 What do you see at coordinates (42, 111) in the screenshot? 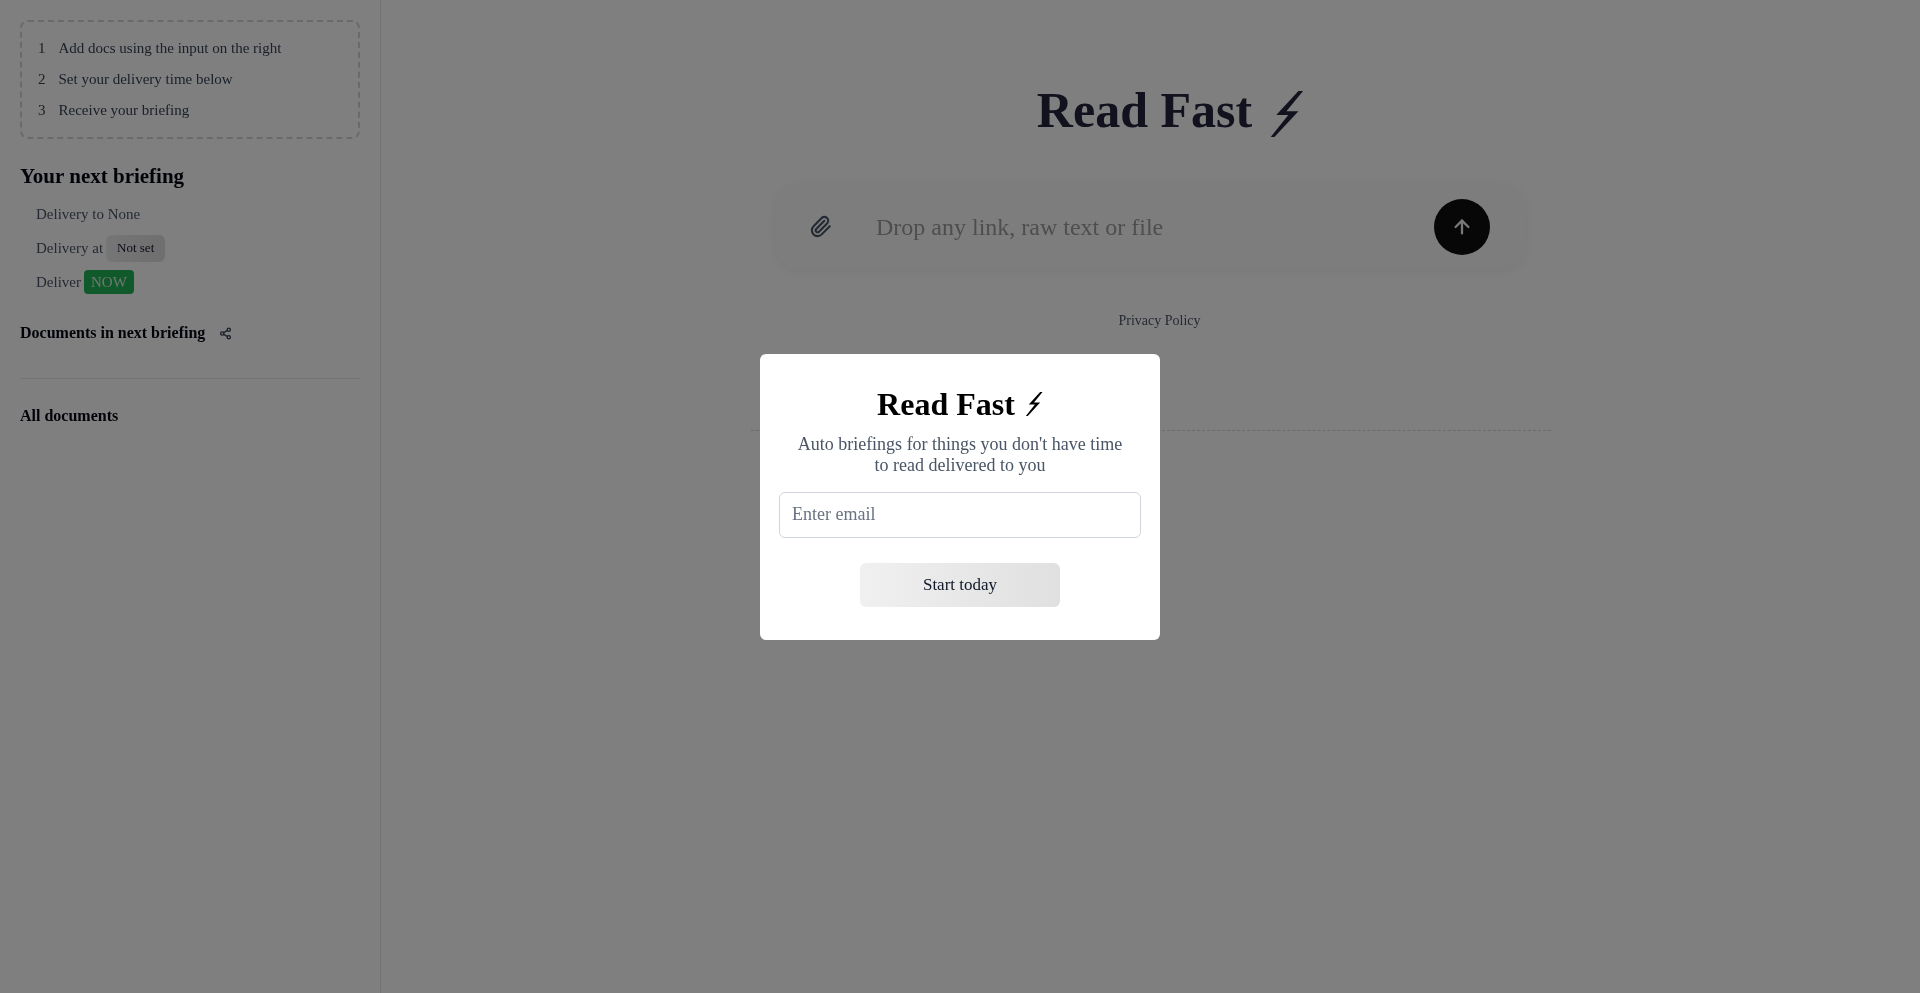
I see `step-number: 3` at bounding box center [42, 111].